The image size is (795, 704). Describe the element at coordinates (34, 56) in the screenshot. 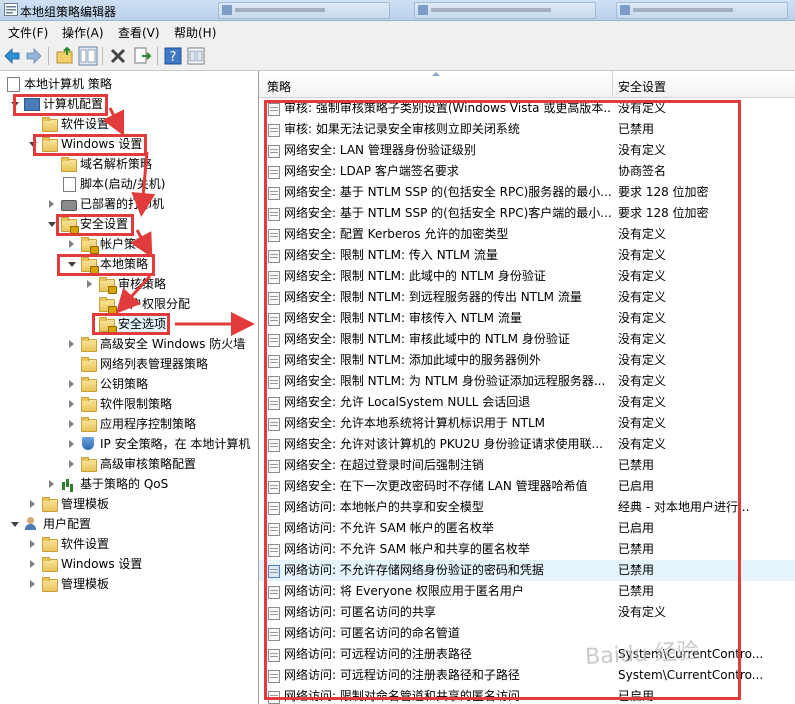

I see `forward-arrow-icon` at that location.